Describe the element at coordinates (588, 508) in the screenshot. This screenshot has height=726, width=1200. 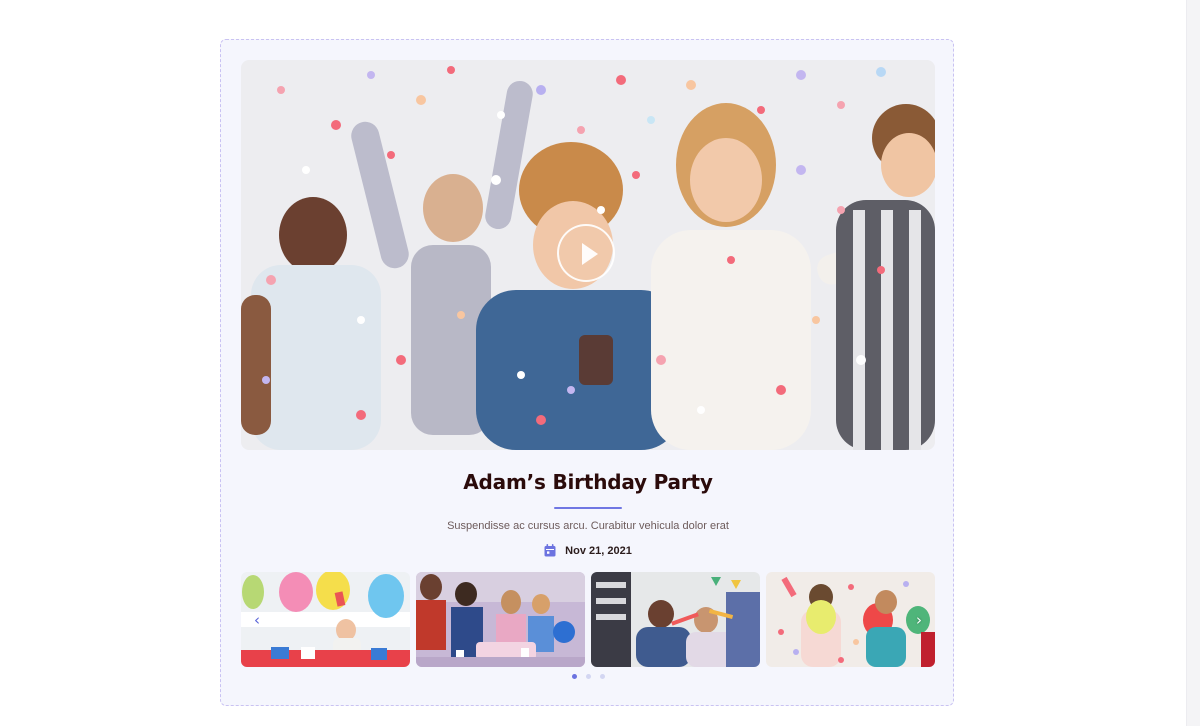
I see `title-divider` at that location.